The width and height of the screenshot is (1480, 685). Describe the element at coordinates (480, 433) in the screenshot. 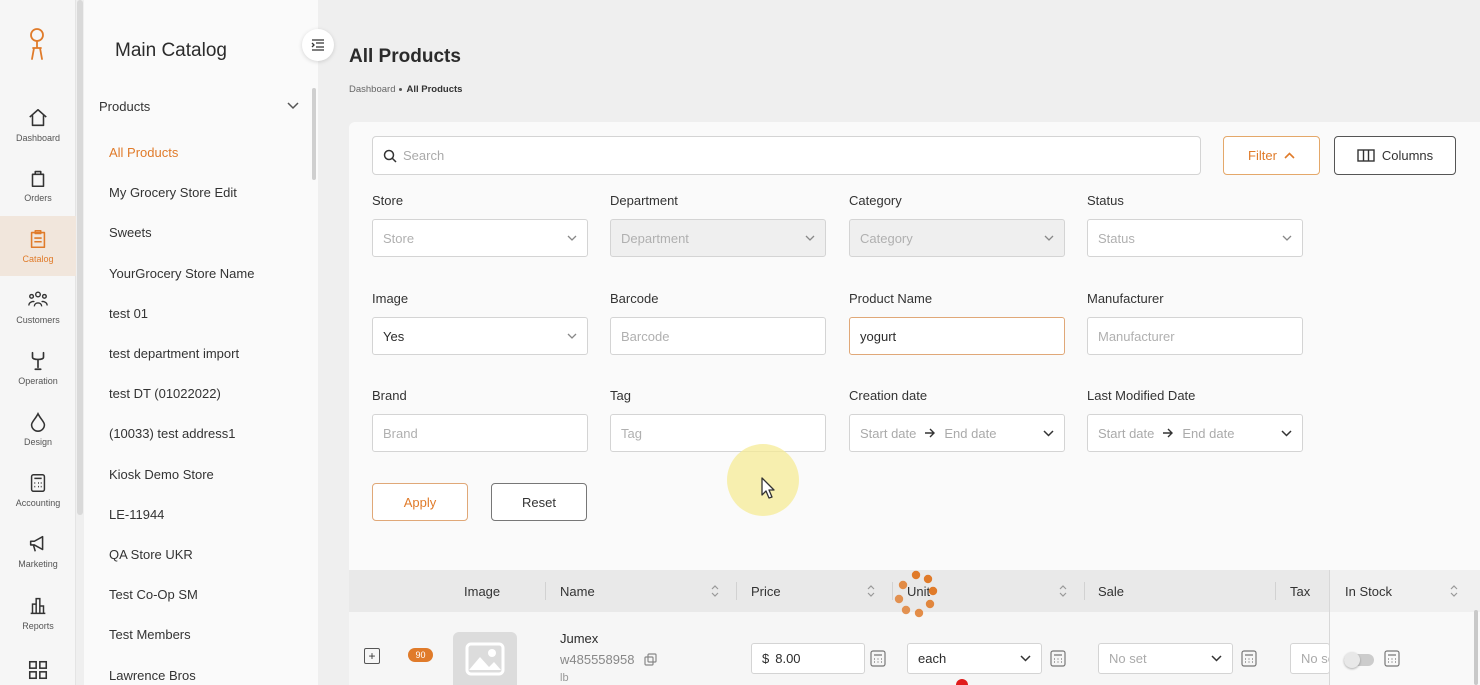

I see `brand-input: Brand` at that location.